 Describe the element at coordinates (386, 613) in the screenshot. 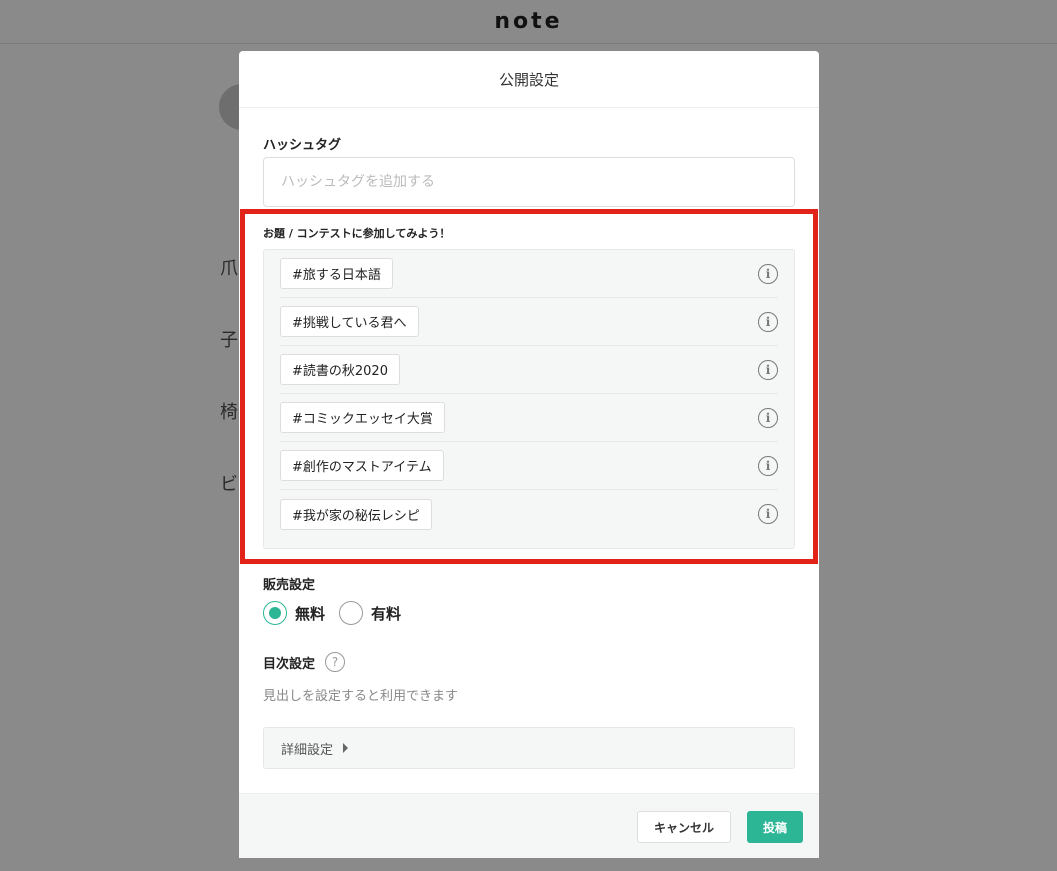

I see `radio-label-paid: 有料` at that location.